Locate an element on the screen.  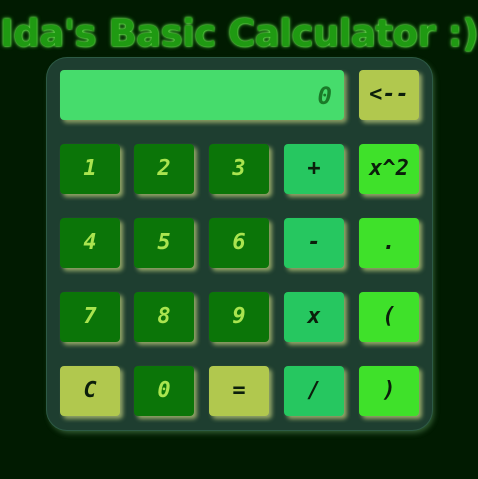
app-title: Ida's Basic Calculator :) is located at coordinates (239, 33).